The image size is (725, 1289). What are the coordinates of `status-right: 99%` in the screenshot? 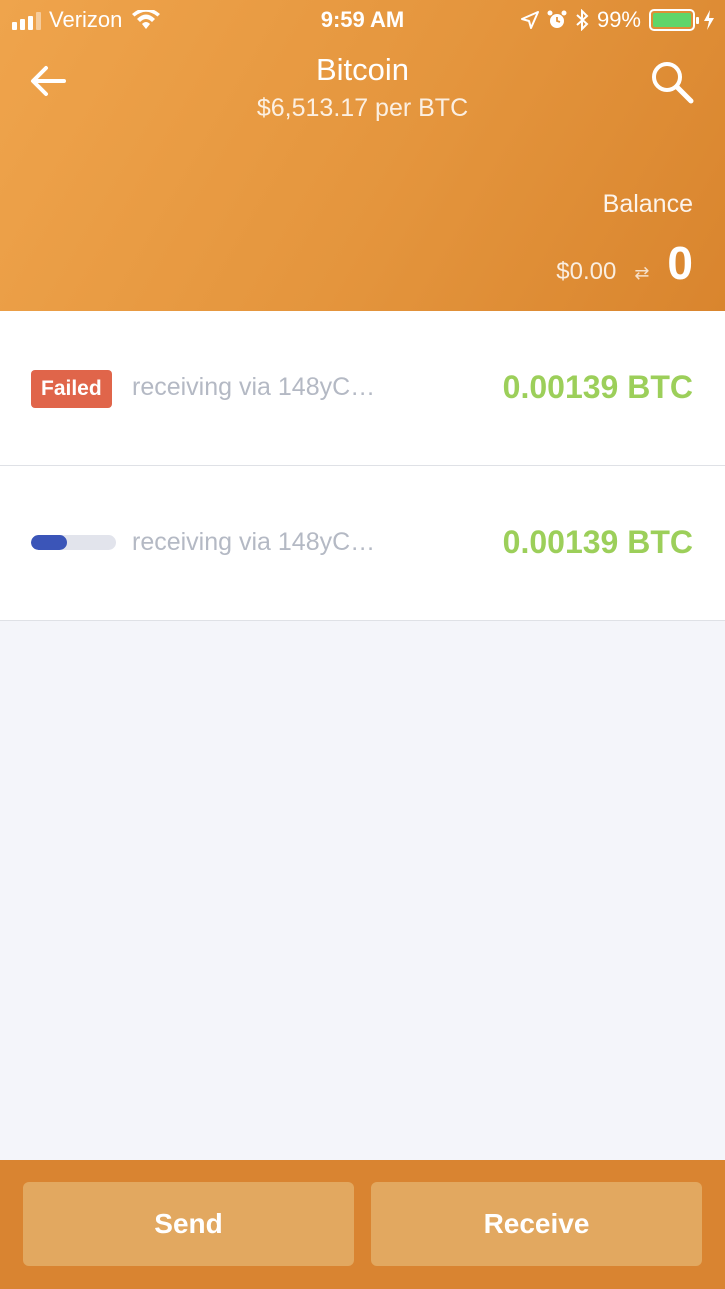 It's located at (617, 20).